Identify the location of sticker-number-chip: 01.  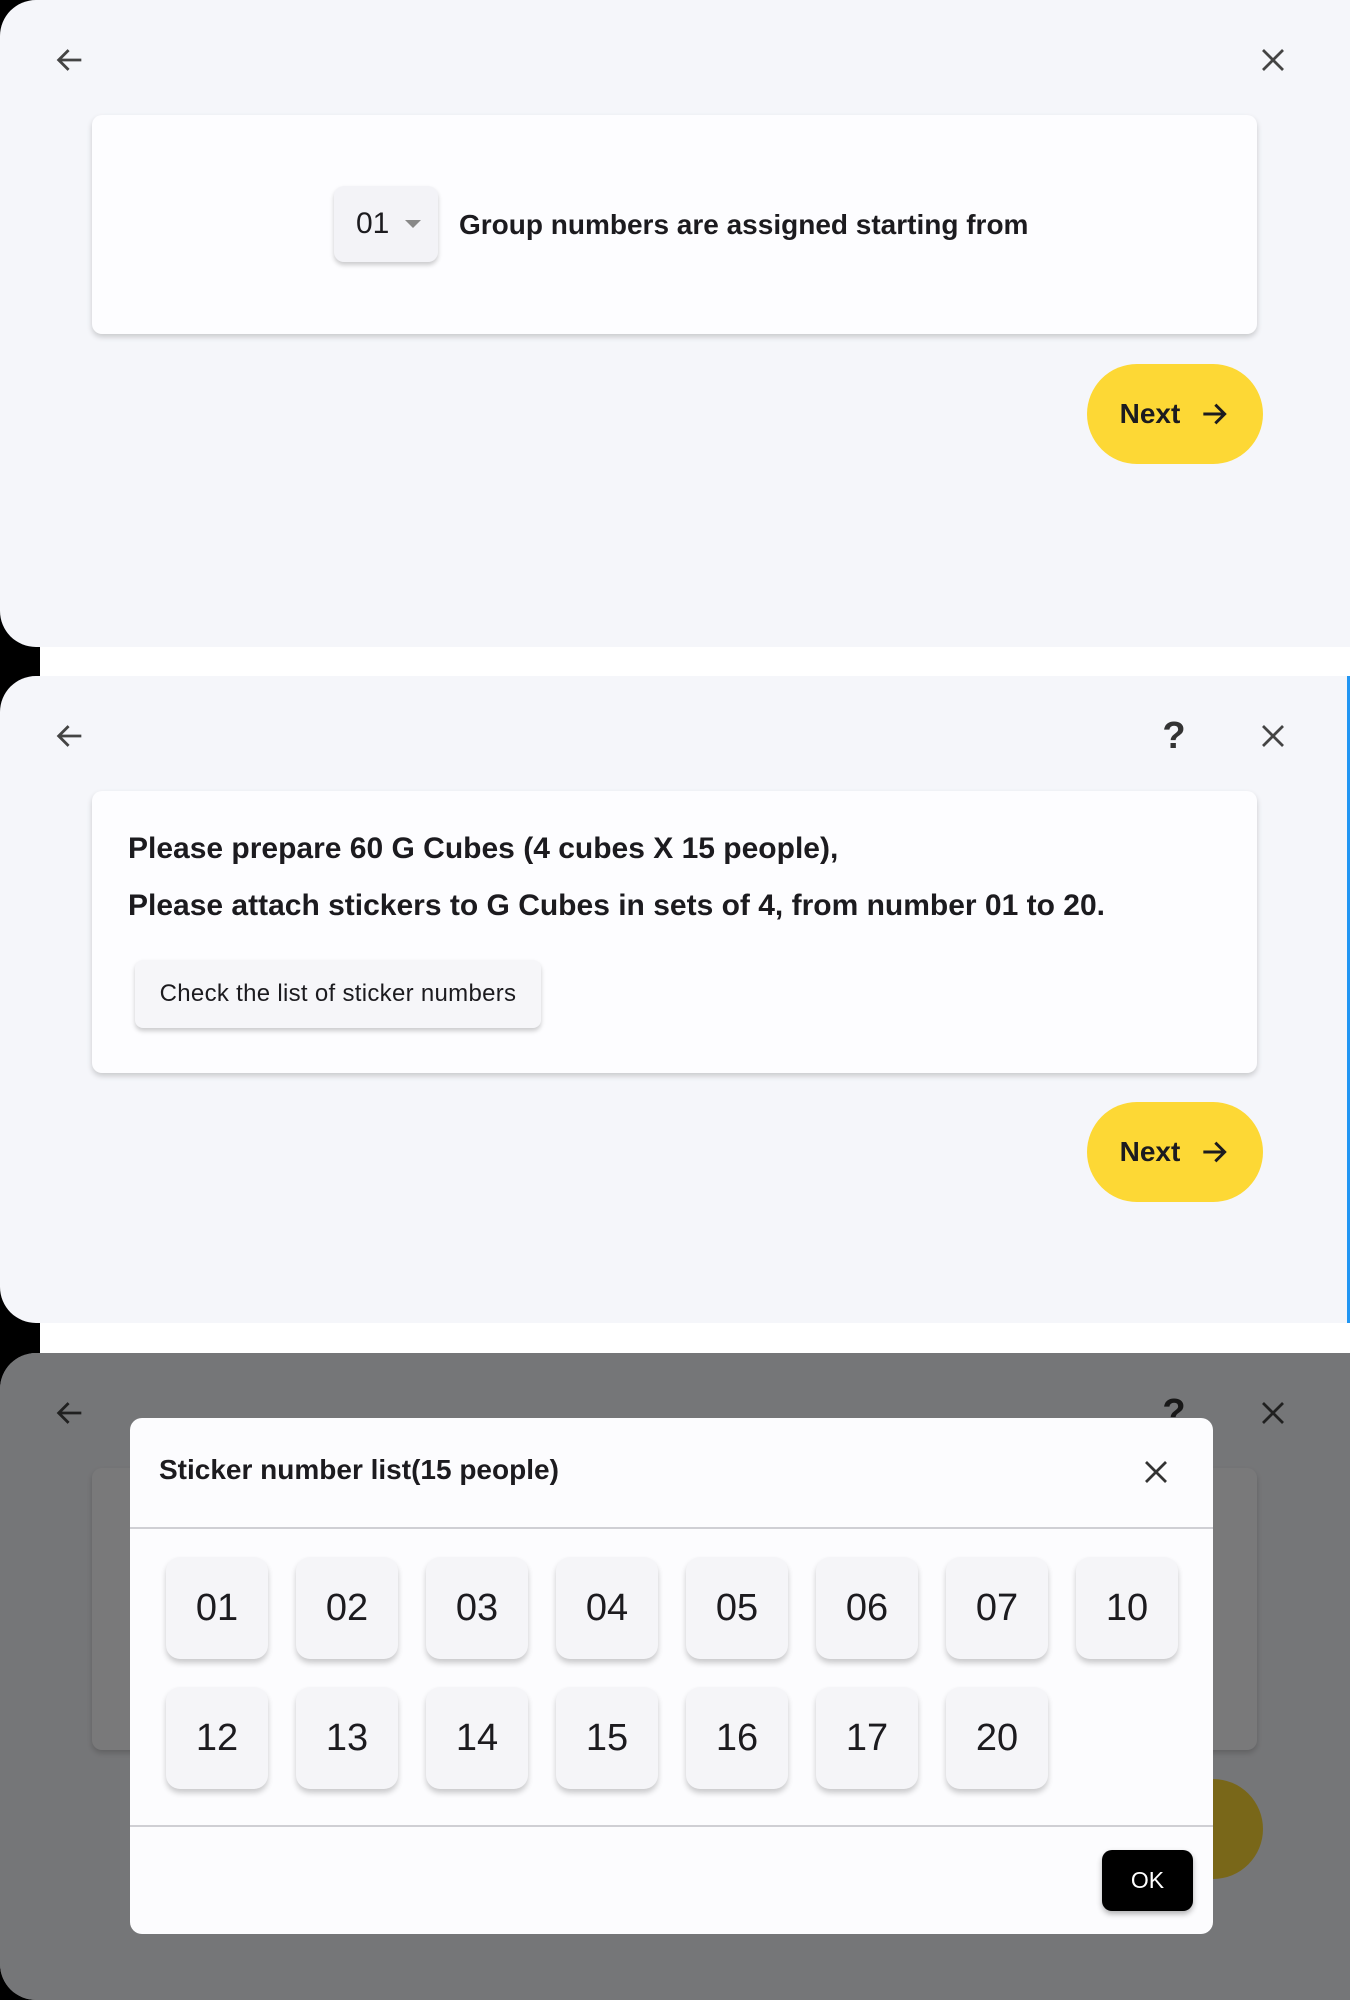
(217, 1608).